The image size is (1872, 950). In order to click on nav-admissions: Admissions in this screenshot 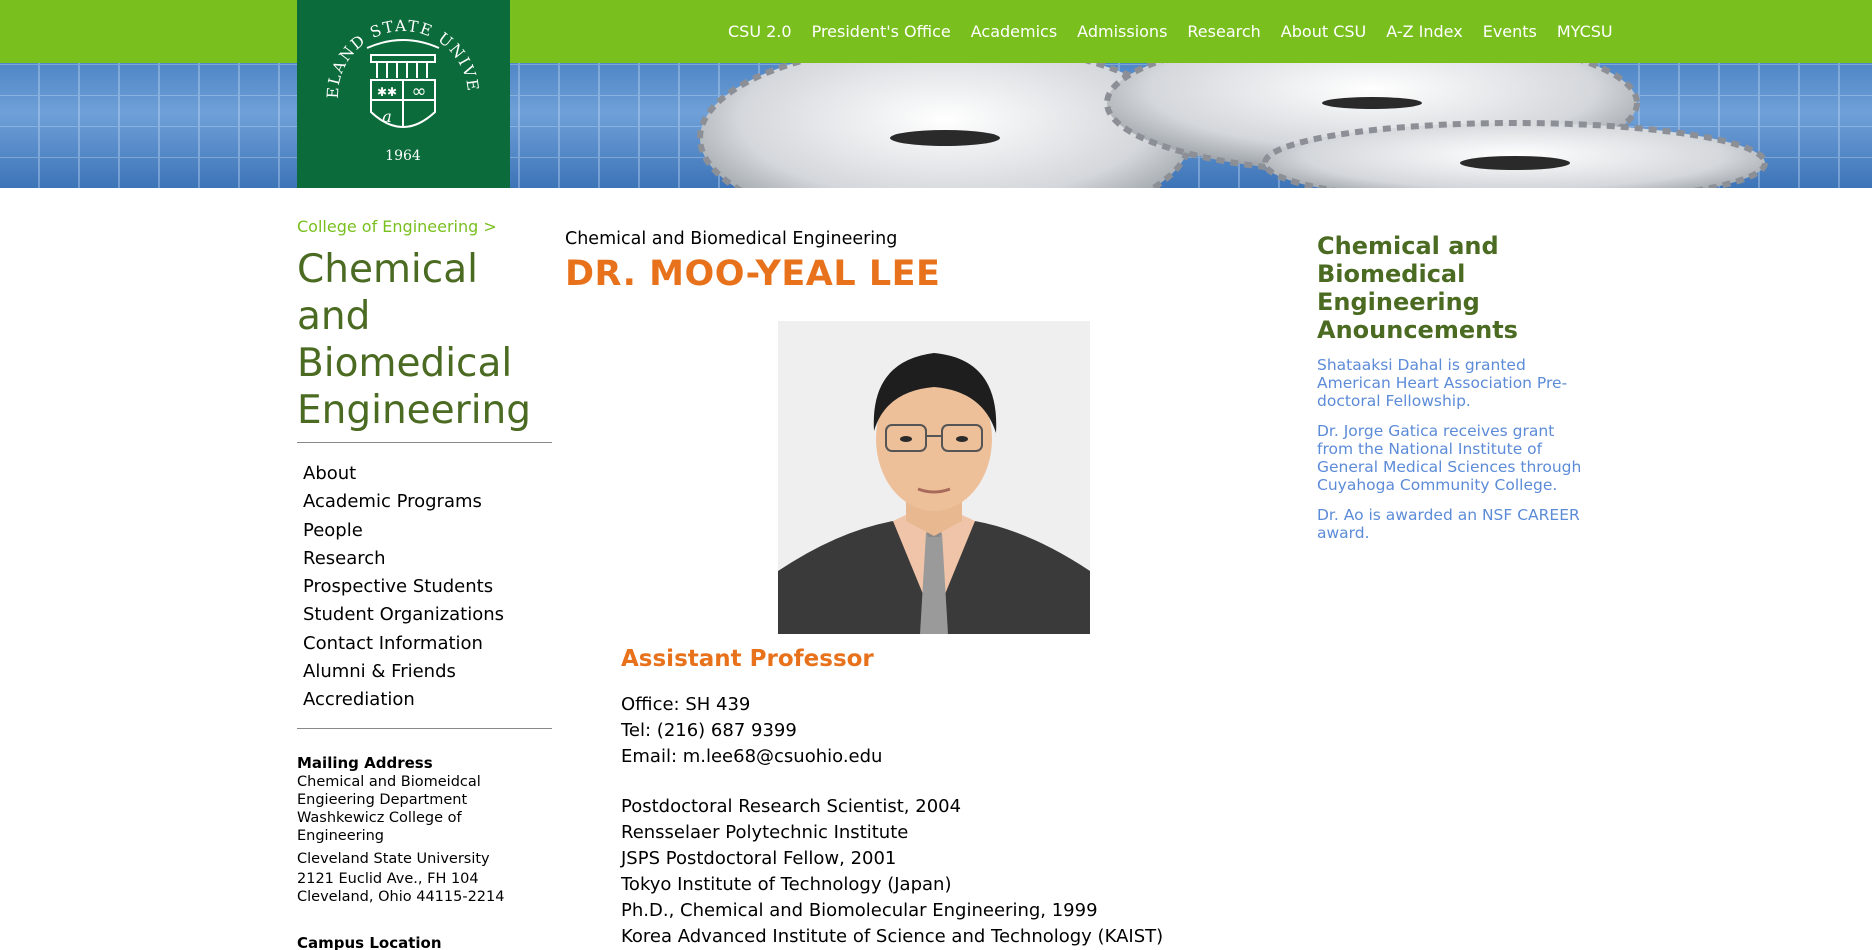, I will do `click(1122, 32)`.